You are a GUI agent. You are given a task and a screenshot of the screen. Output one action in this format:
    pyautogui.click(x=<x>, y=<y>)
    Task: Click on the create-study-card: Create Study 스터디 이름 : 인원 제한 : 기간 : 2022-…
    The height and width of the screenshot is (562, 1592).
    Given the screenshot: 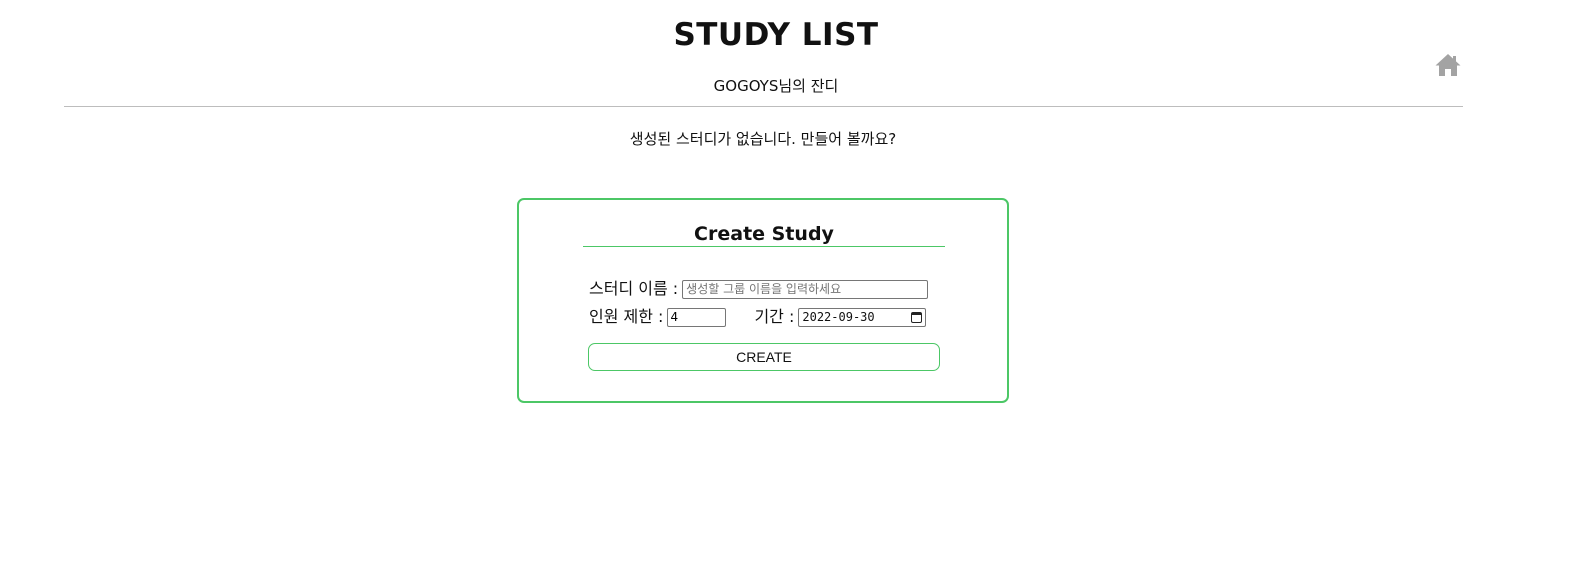 What is the action you would take?
    pyautogui.click(x=763, y=300)
    